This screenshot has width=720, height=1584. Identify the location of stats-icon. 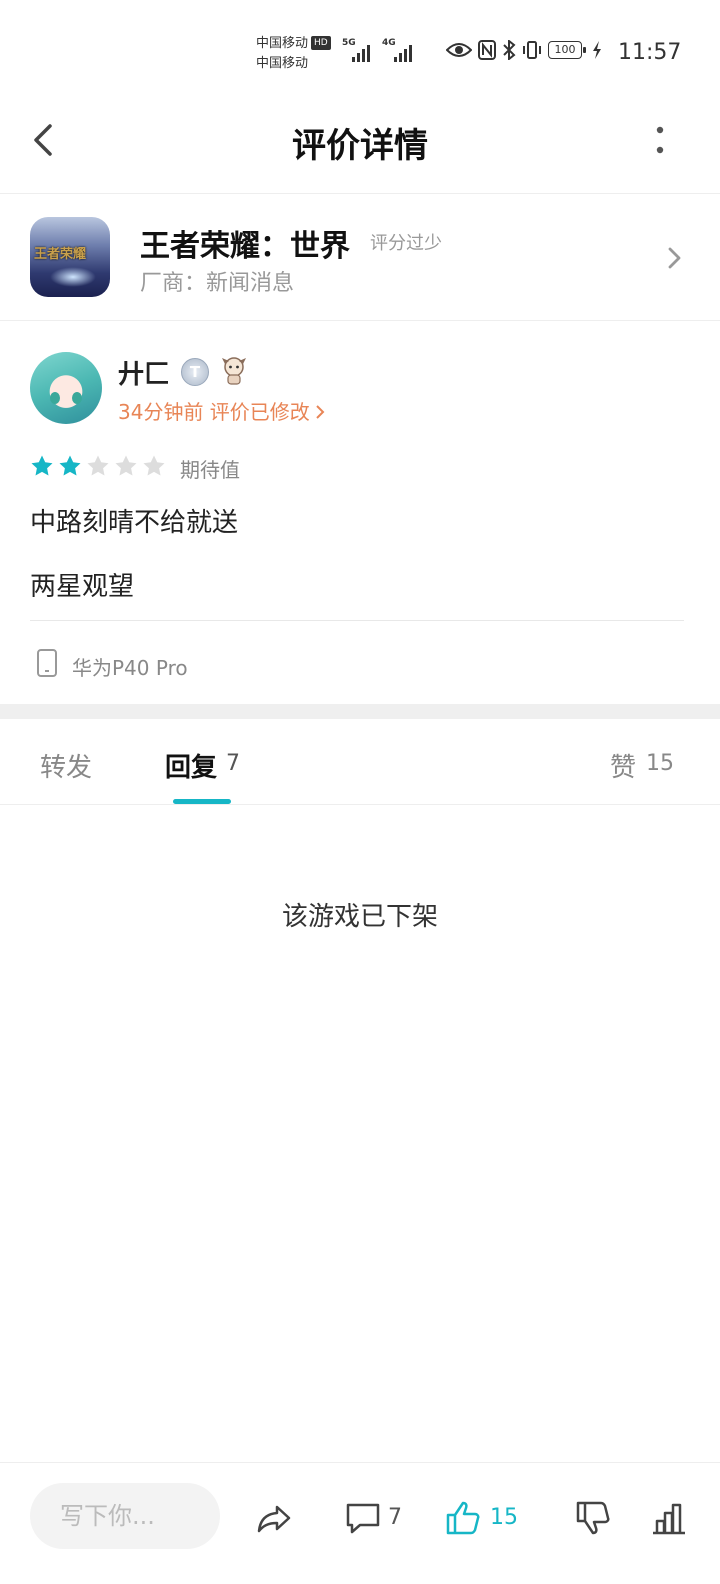
(669, 1518).